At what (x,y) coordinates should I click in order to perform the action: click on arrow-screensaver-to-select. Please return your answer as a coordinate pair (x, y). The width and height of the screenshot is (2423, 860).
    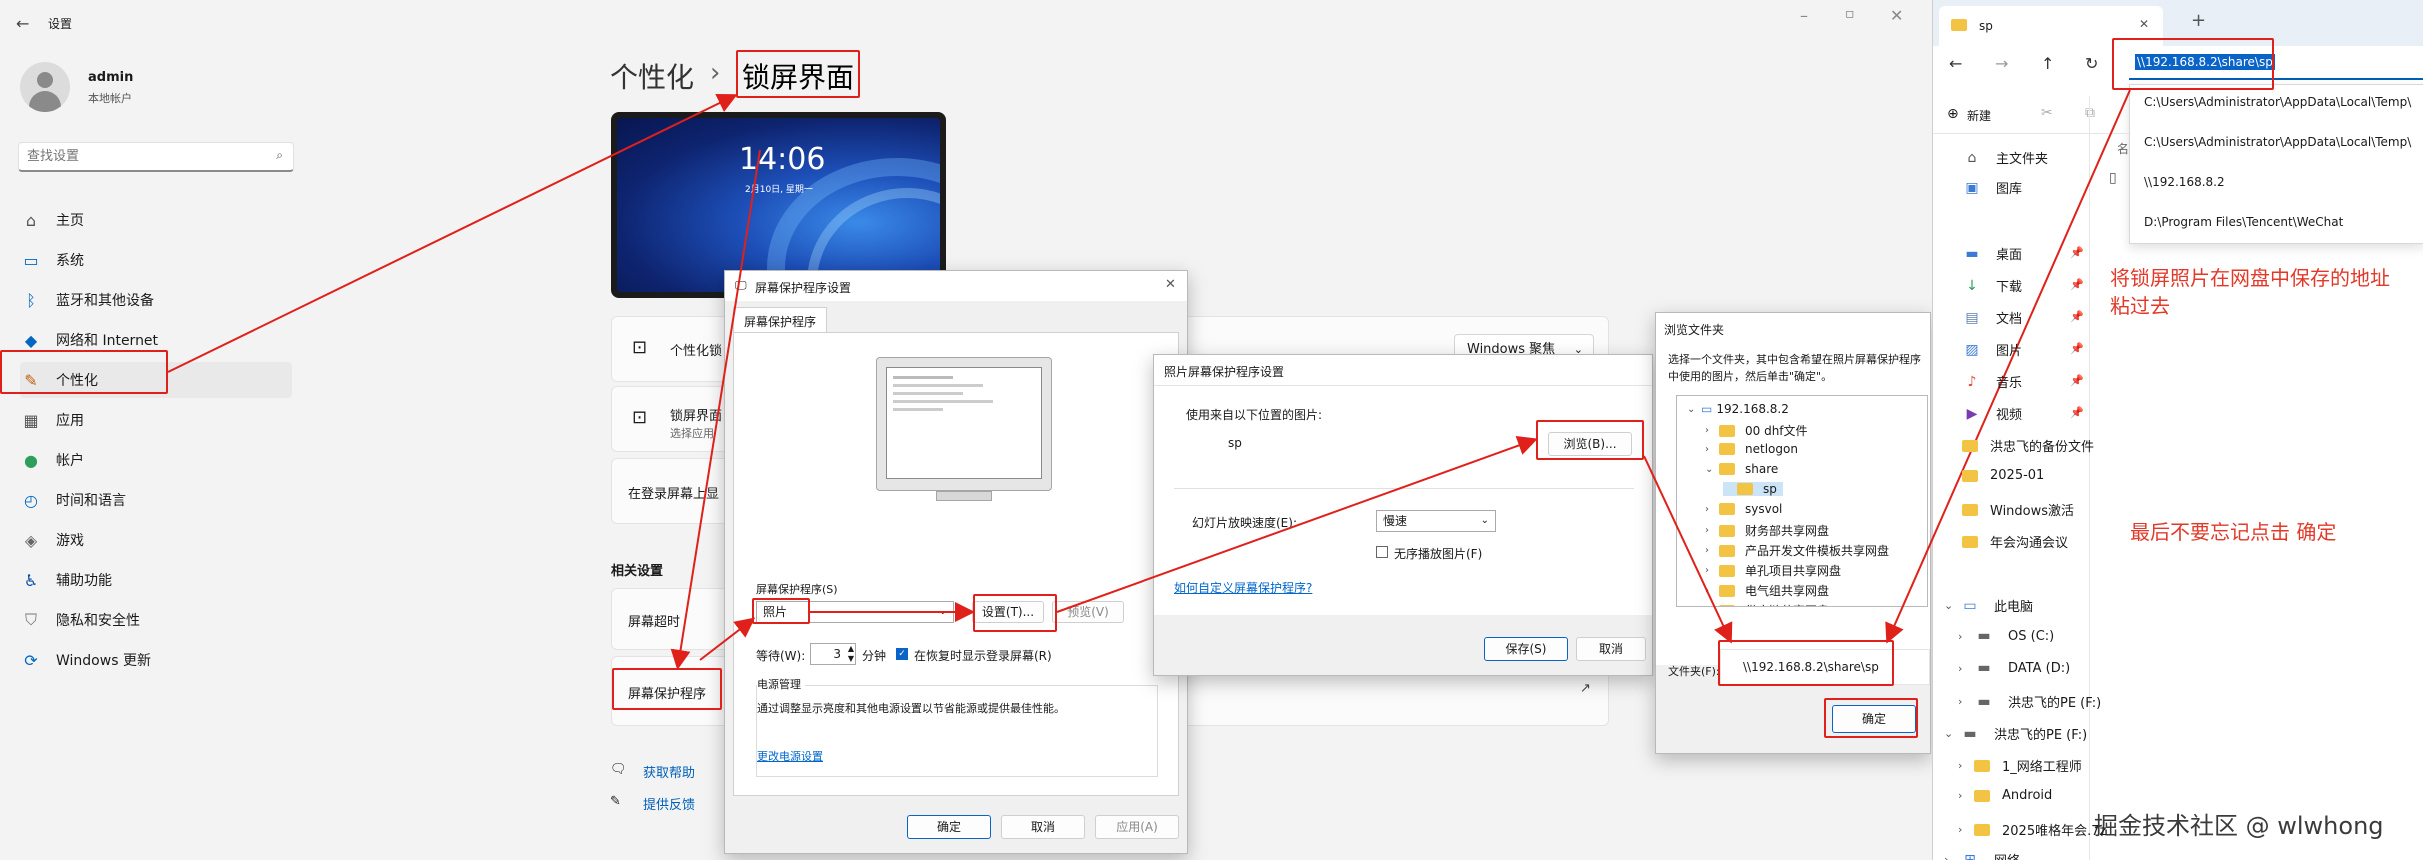
    Looking at the image, I should click on (727, 639).